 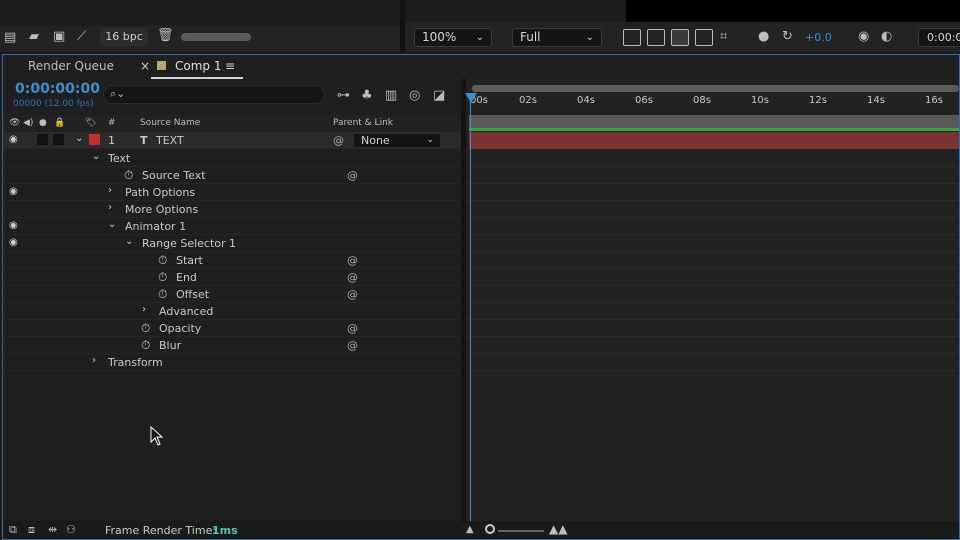 What do you see at coordinates (343, 95) in the screenshot?
I see `comp-mini-flowchart-icon: ⊶` at bounding box center [343, 95].